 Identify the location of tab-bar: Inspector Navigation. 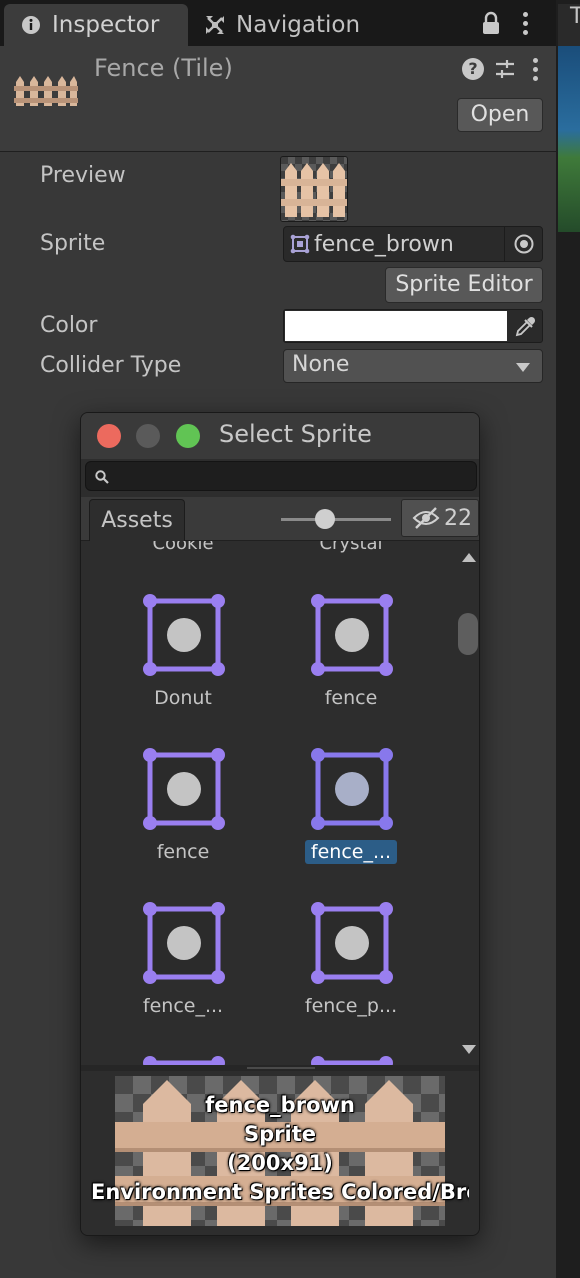
(278, 23).